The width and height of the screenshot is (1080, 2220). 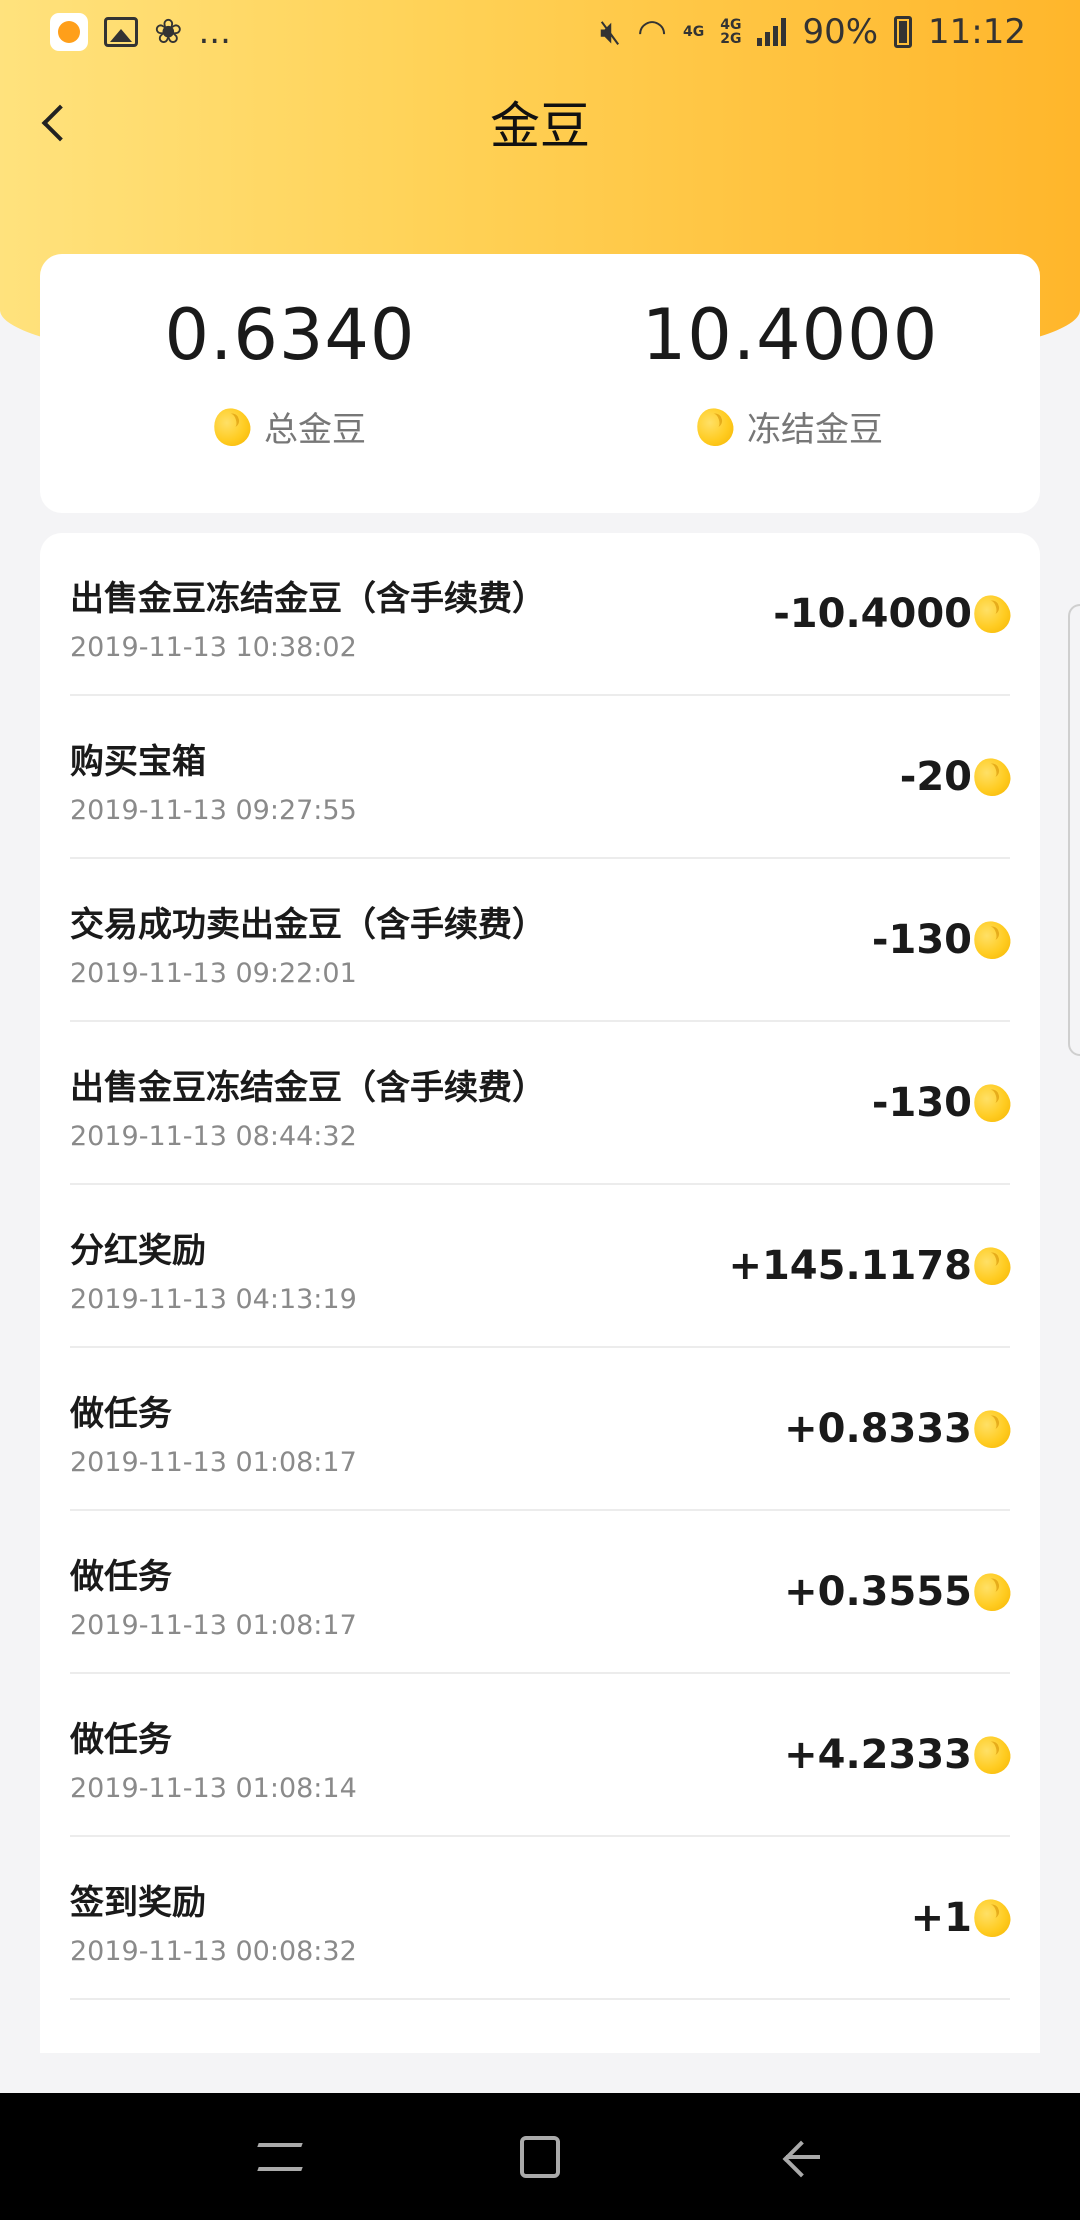 I want to click on network-type-4g-secondary: 4G, so click(x=731, y=25).